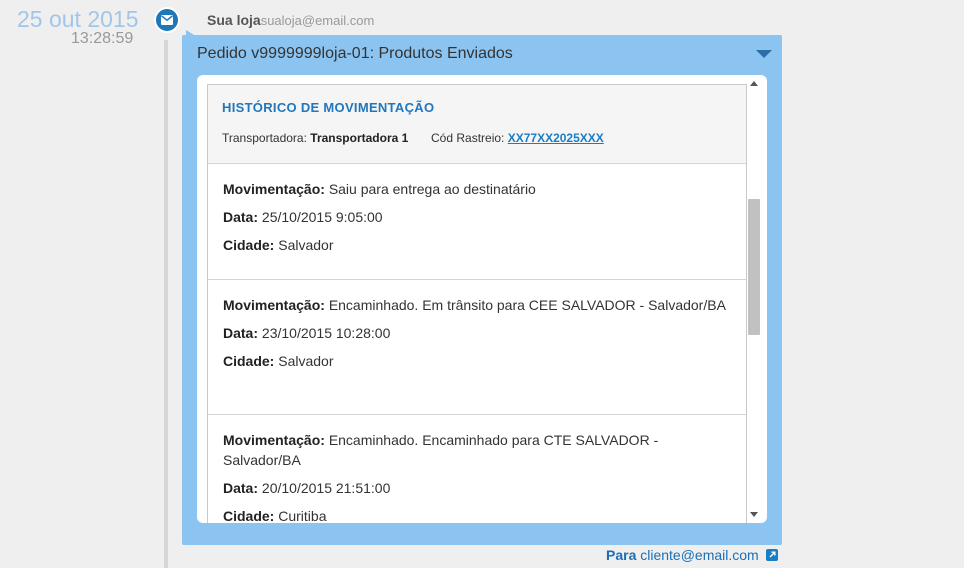  What do you see at coordinates (754, 83) in the screenshot?
I see `scroll-up-arrow-icon` at bounding box center [754, 83].